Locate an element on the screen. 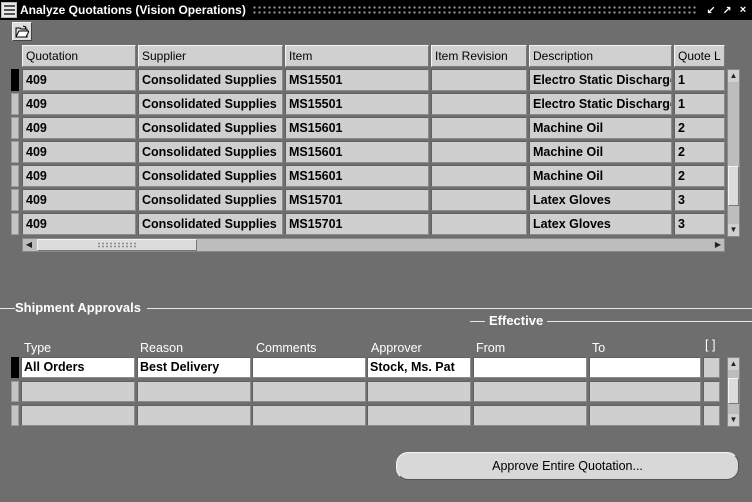 This screenshot has width=752, height=502. shipment-cell-approver: Stock, Ms. Pat is located at coordinates (419, 367).